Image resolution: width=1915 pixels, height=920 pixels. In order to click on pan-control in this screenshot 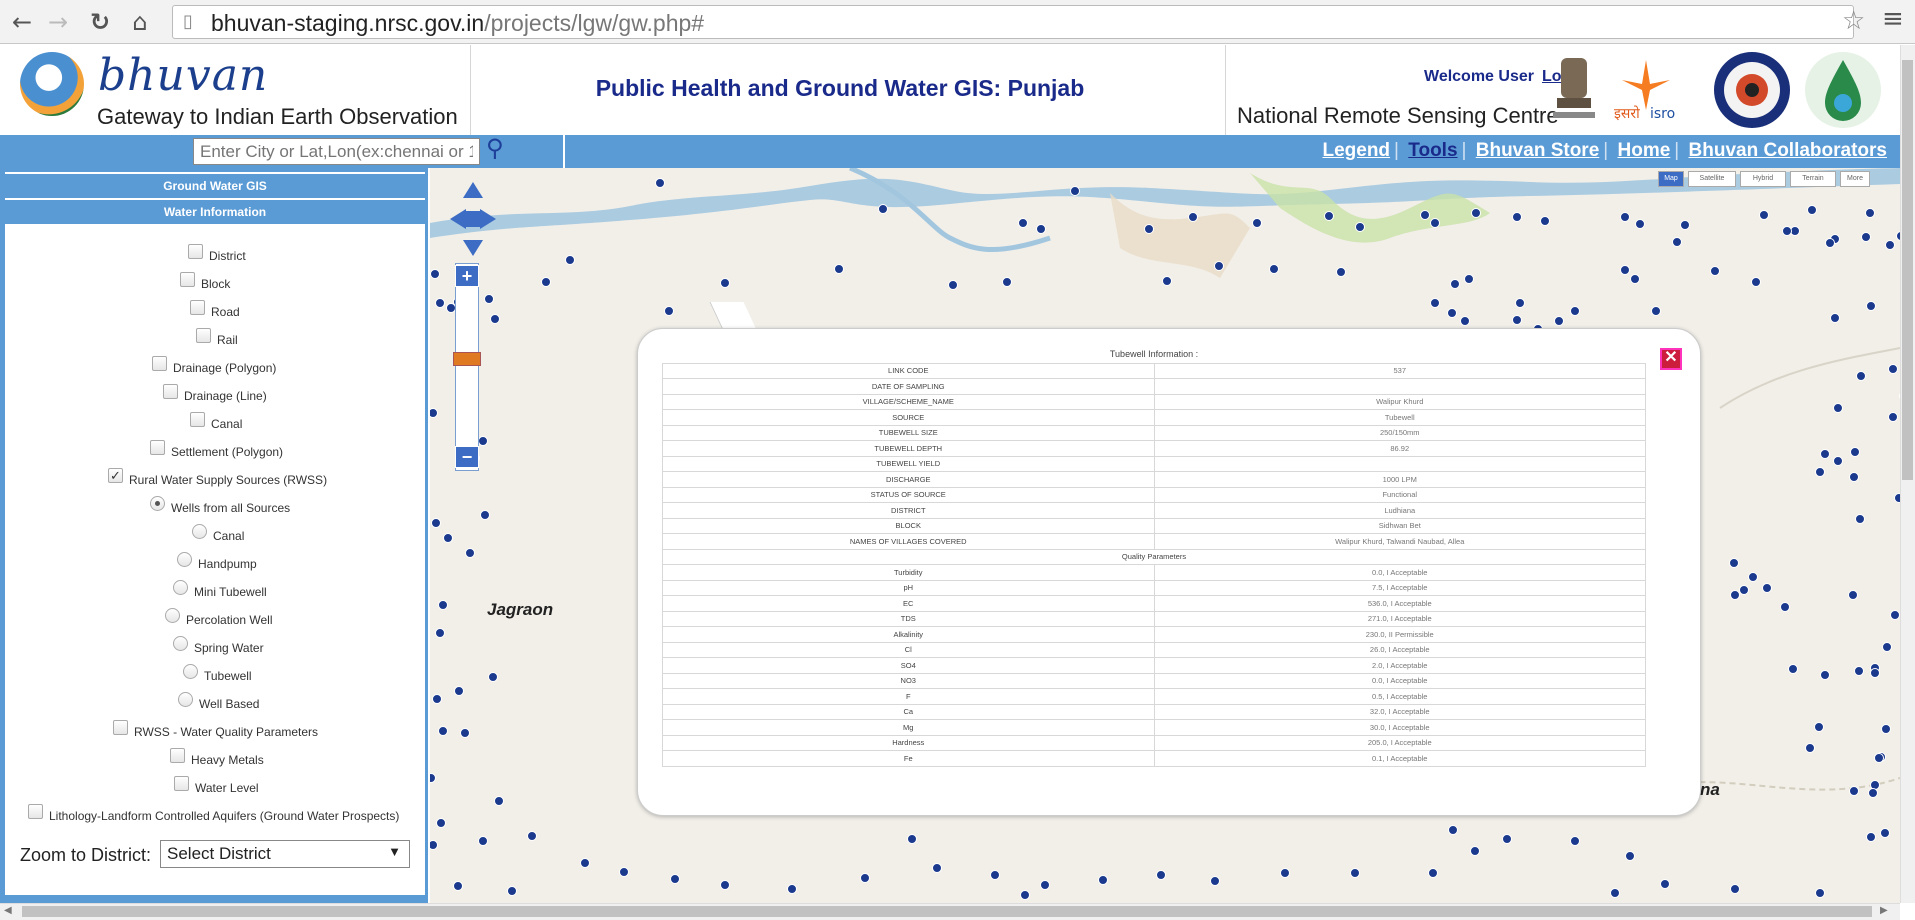, I will do `click(473, 219)`.